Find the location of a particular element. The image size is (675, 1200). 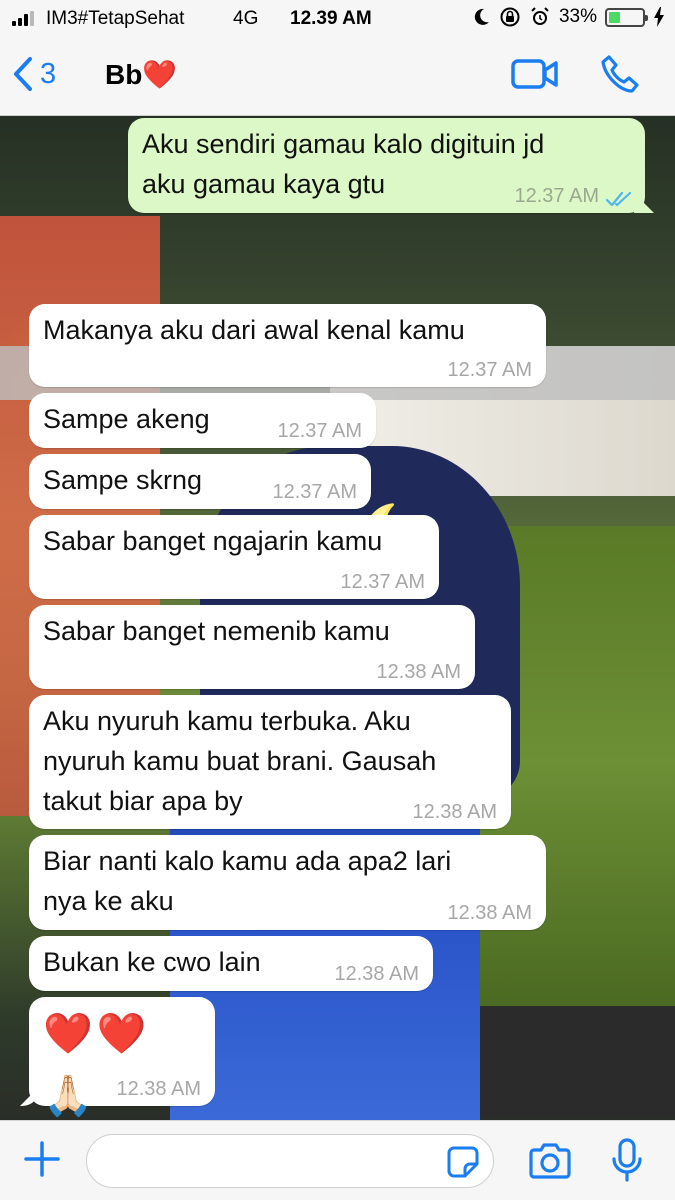

message-line: nyuruh kamu buat brani. Gausah is located at coordinates (240, 761).